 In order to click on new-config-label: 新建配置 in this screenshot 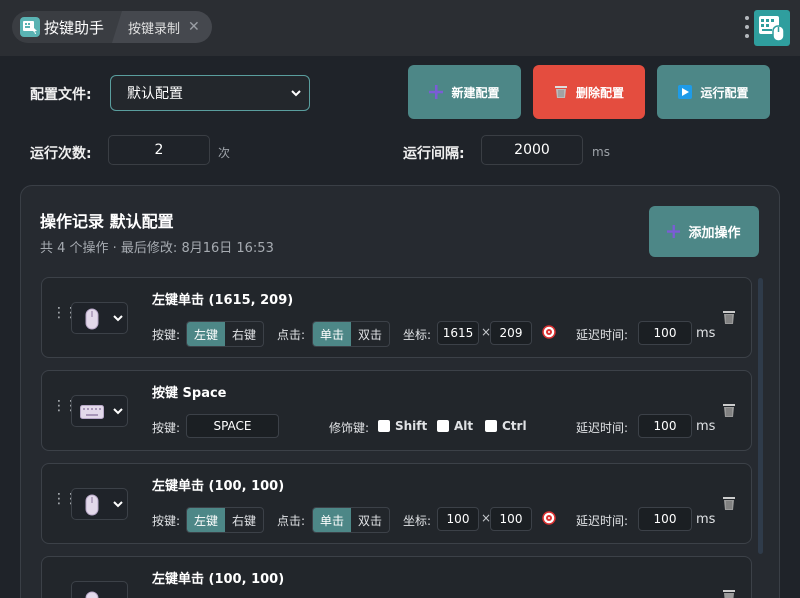, I will do `click(475, 92)`.